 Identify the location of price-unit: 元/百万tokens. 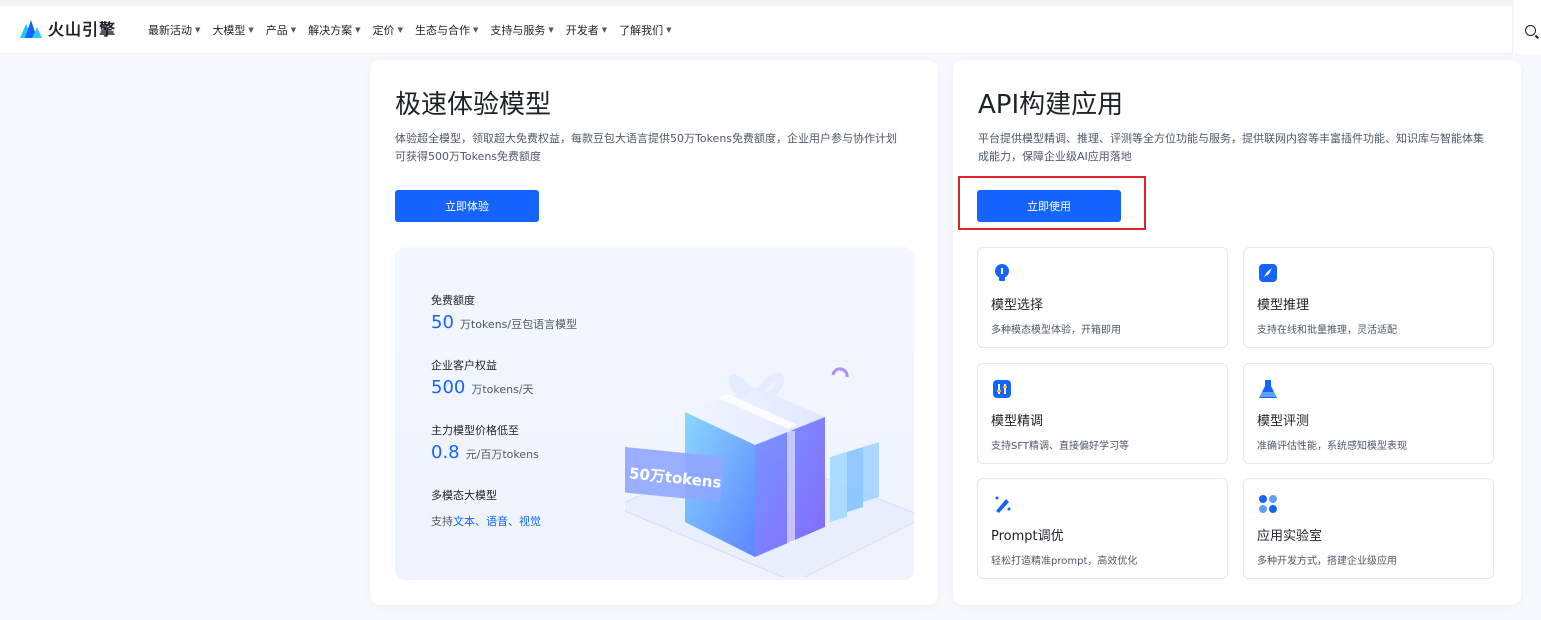
(502, 454).